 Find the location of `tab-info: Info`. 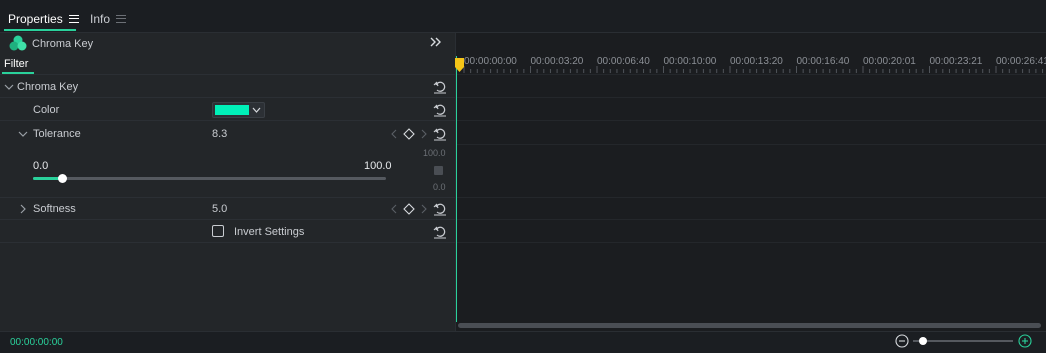

tab-info: Info is located at coordinates (108, 19).